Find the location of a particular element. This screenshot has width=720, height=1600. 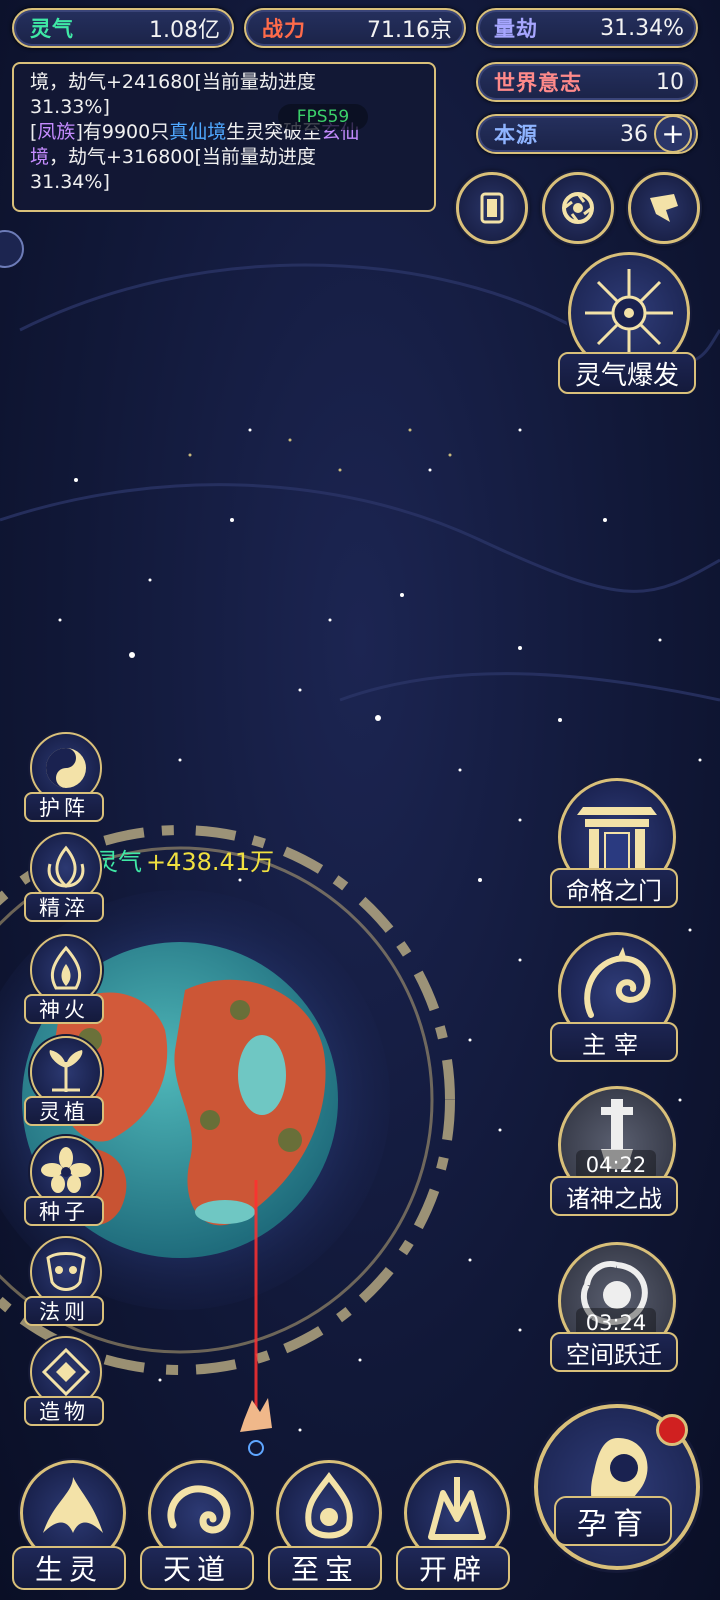

side-btn-huzhen: 护阵 is located at coordinates (65, 777).